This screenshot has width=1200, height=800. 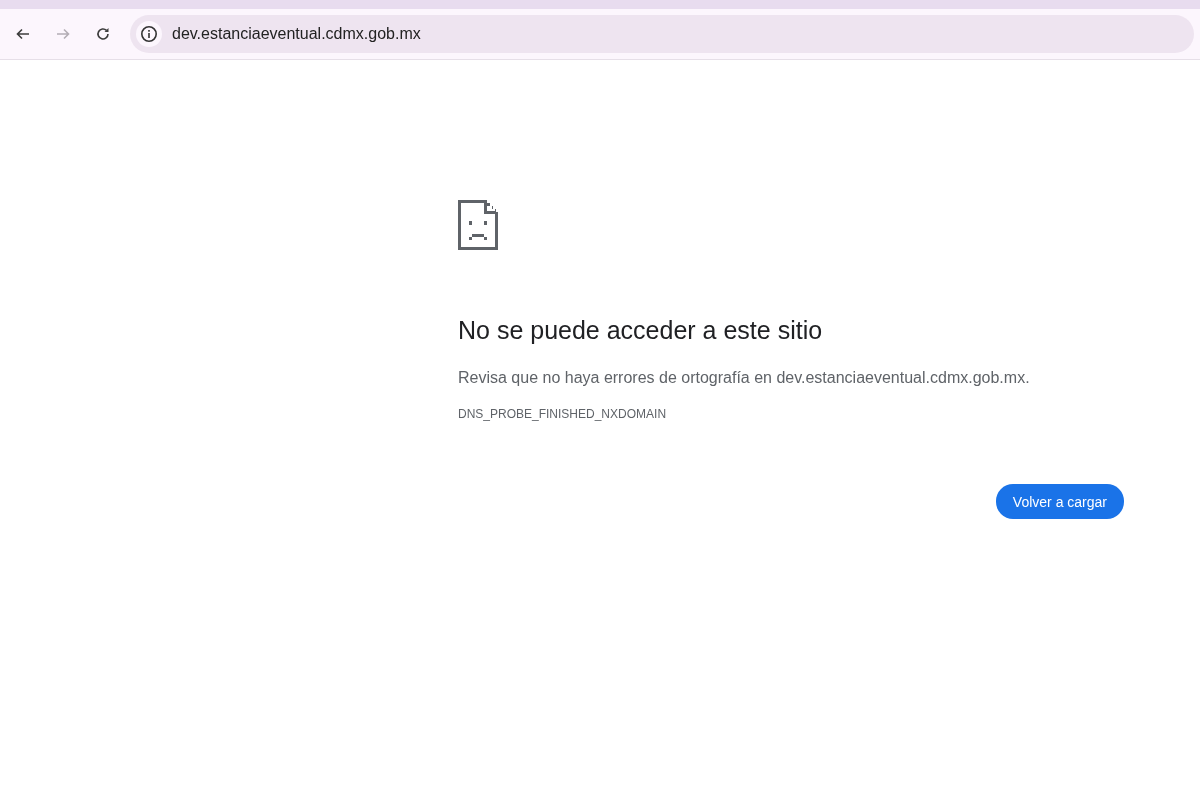 I want to click on error-code: DNS_PROBE_FINISHED_NXDOMAIN, so click(x=562, y=414).